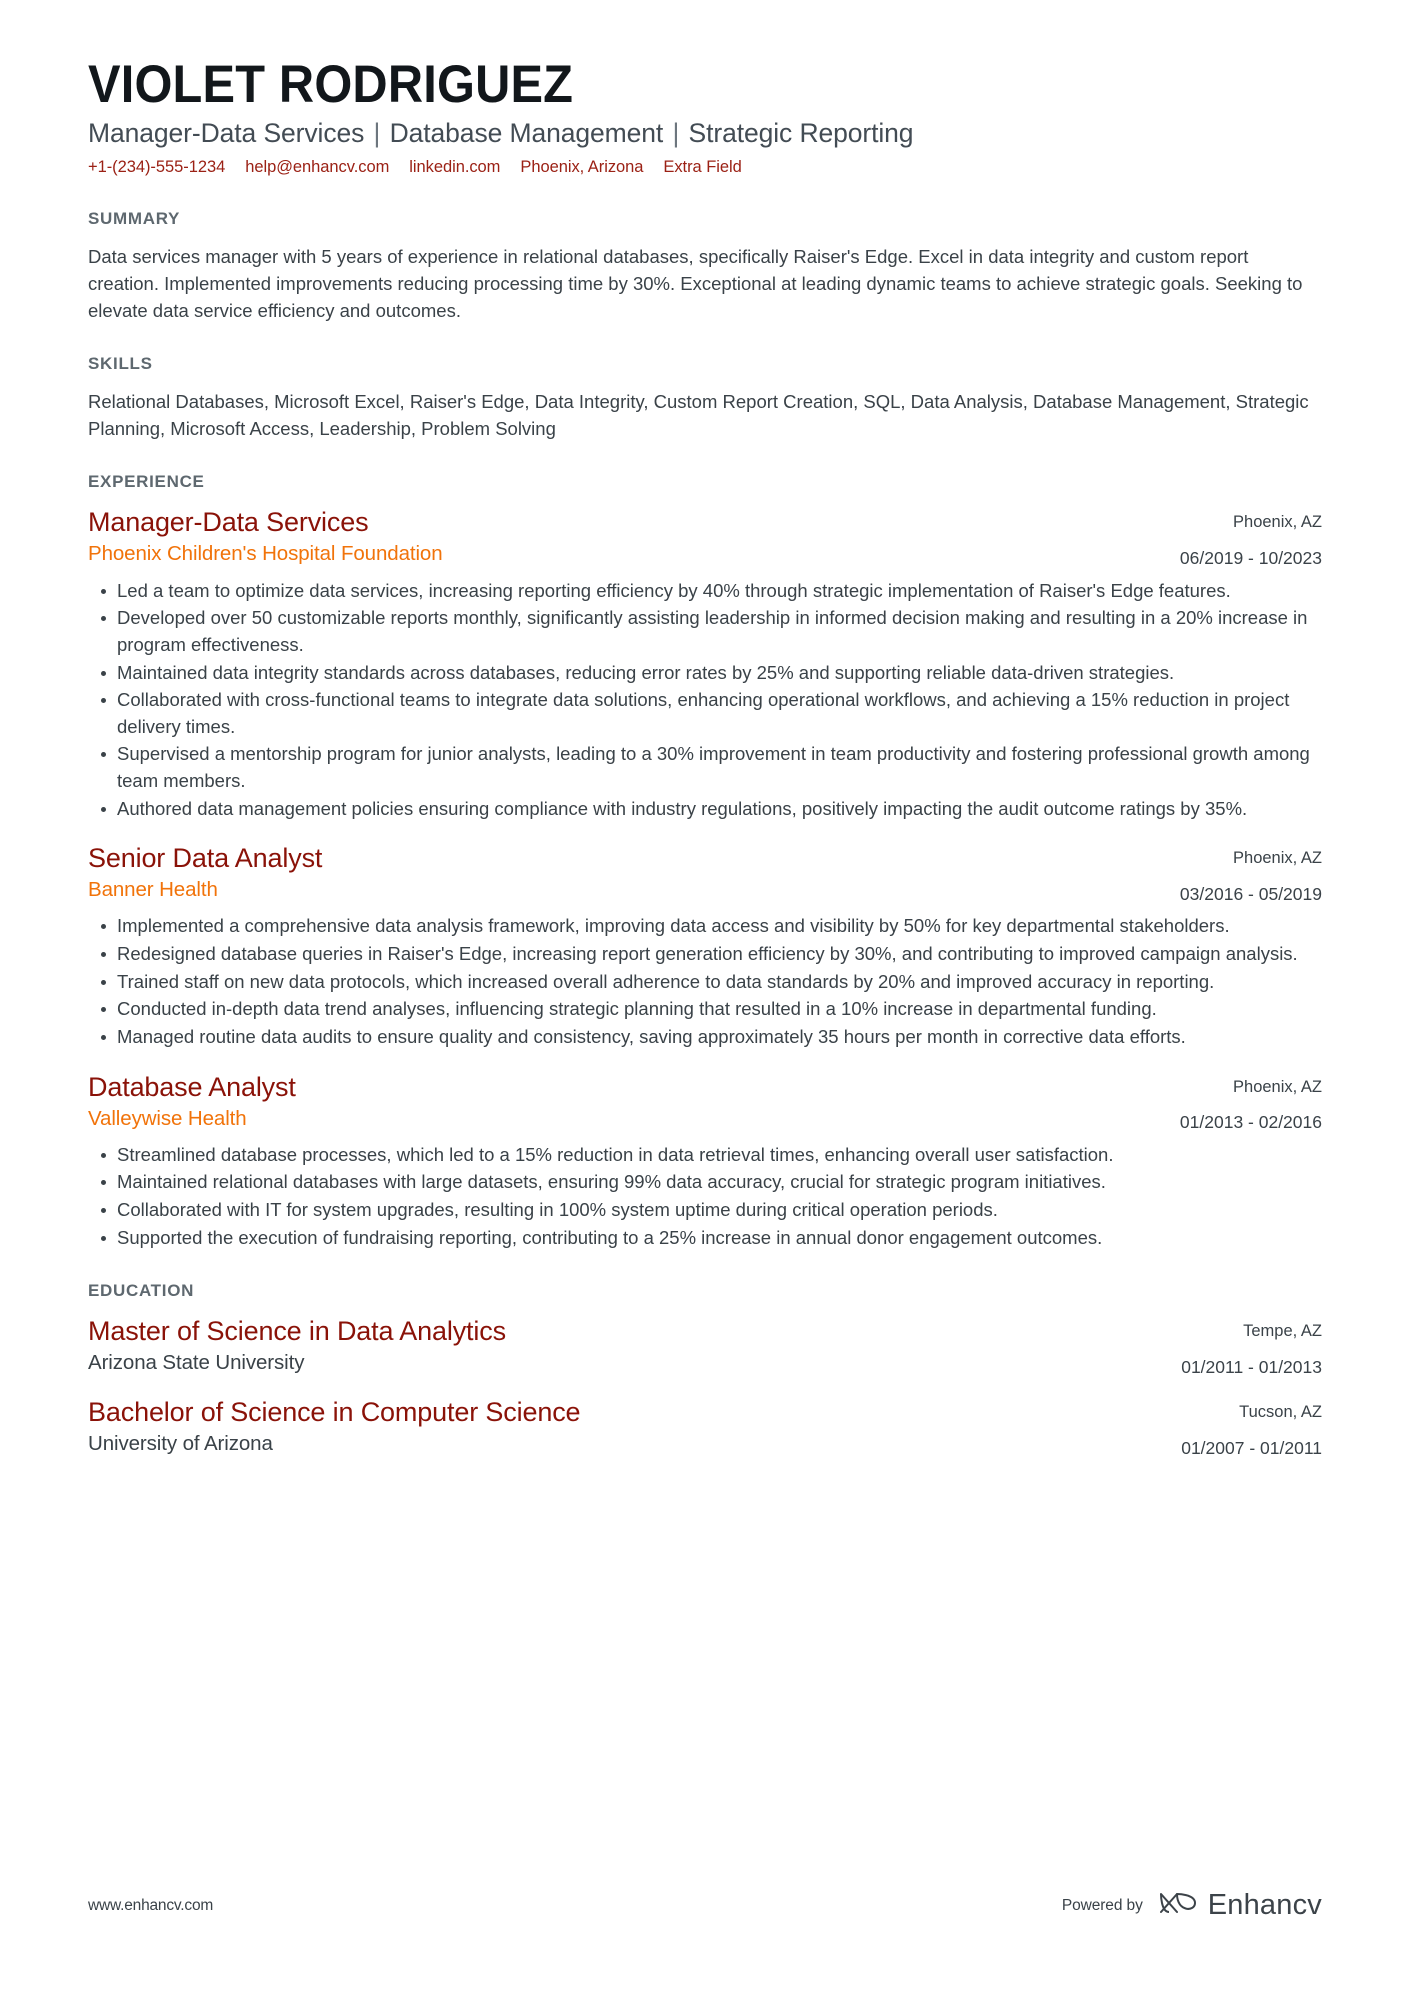  What do you see at coordinates (1251, 1366) in the screenshot?
I see `entry-dates: 01/2011 - 01/2013` at bounding box center [1251, 1366].